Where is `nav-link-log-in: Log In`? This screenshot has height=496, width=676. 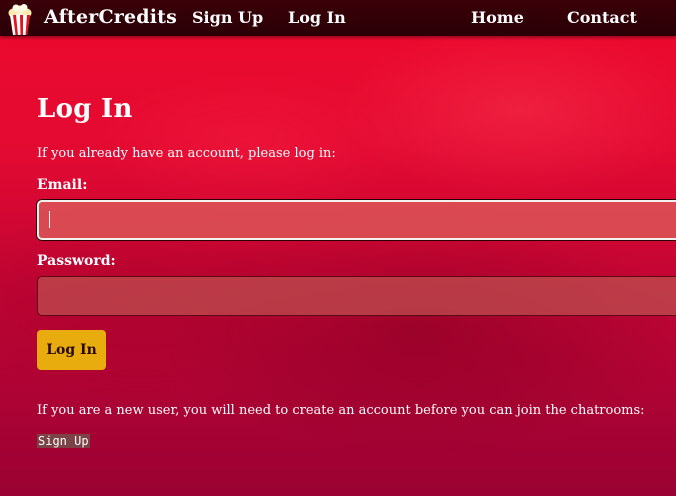
nav-link-log-in: Log In is located at coordinates (317, 17).